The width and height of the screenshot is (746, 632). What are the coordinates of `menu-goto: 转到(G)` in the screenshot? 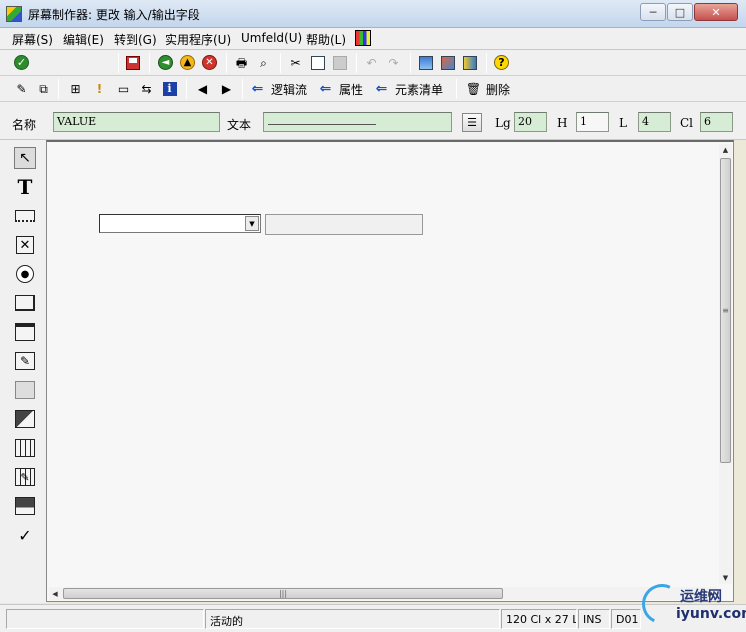 It's located at (135, 39).